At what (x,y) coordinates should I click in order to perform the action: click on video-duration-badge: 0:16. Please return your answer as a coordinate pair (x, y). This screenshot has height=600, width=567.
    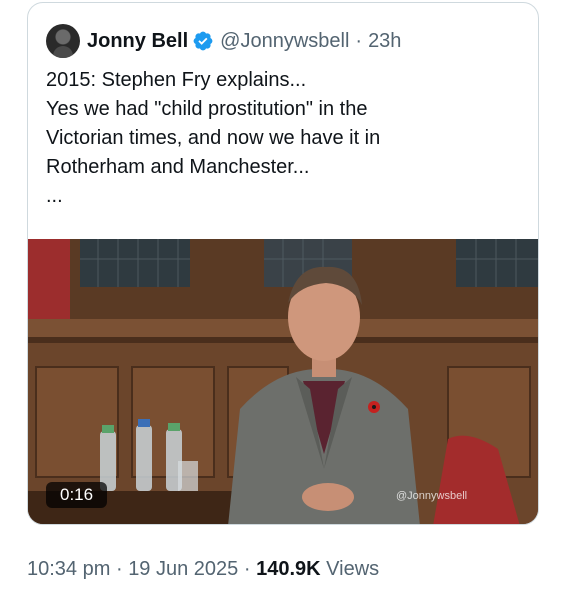
    Looking at the image, I should click on (77, 495).